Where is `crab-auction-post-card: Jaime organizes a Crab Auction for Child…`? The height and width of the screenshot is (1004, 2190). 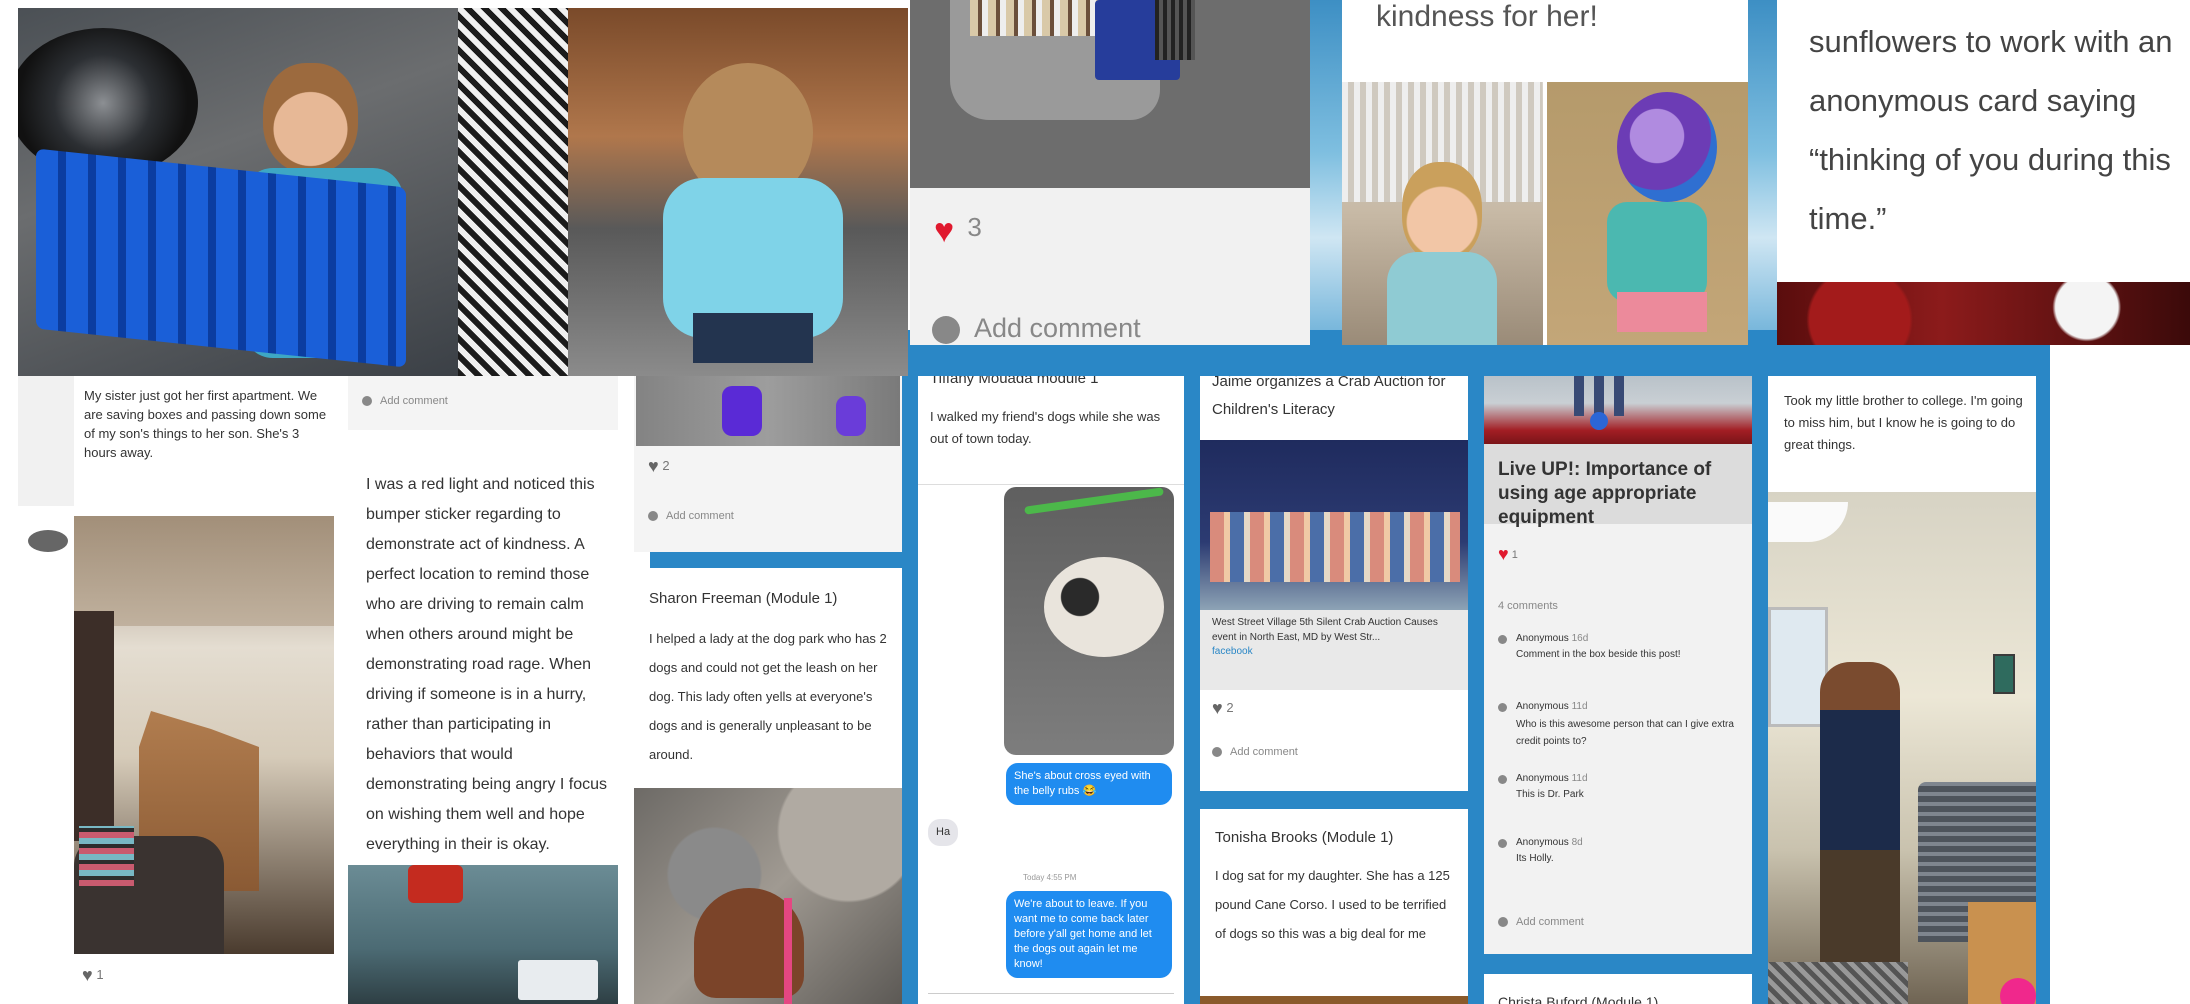
crab-auction-post-card: Jaime organizes a Crab Auction for Child… is located at coordinates (1334, 583).